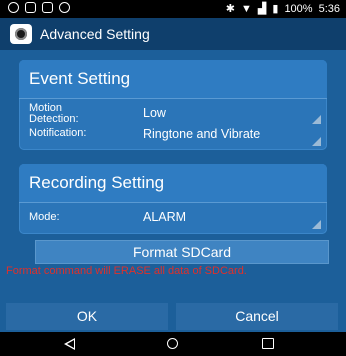 This screenshot has width=346, height=356. What do you see at coordinates (230, 9) in the screenshot?
I see `bluetooth-icon: ✱` at bounding box center [230, 9].